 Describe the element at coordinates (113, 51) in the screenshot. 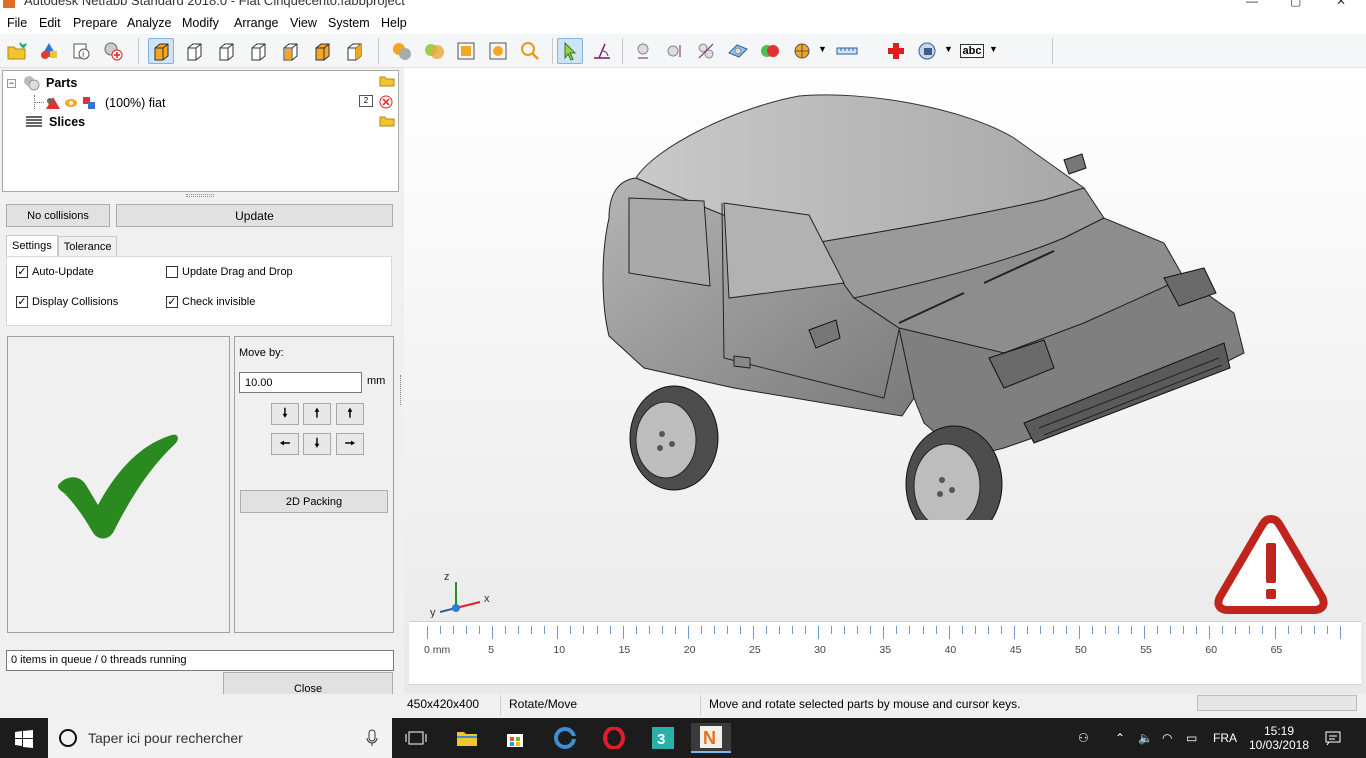

I see `add-mesh-icon` at that location.